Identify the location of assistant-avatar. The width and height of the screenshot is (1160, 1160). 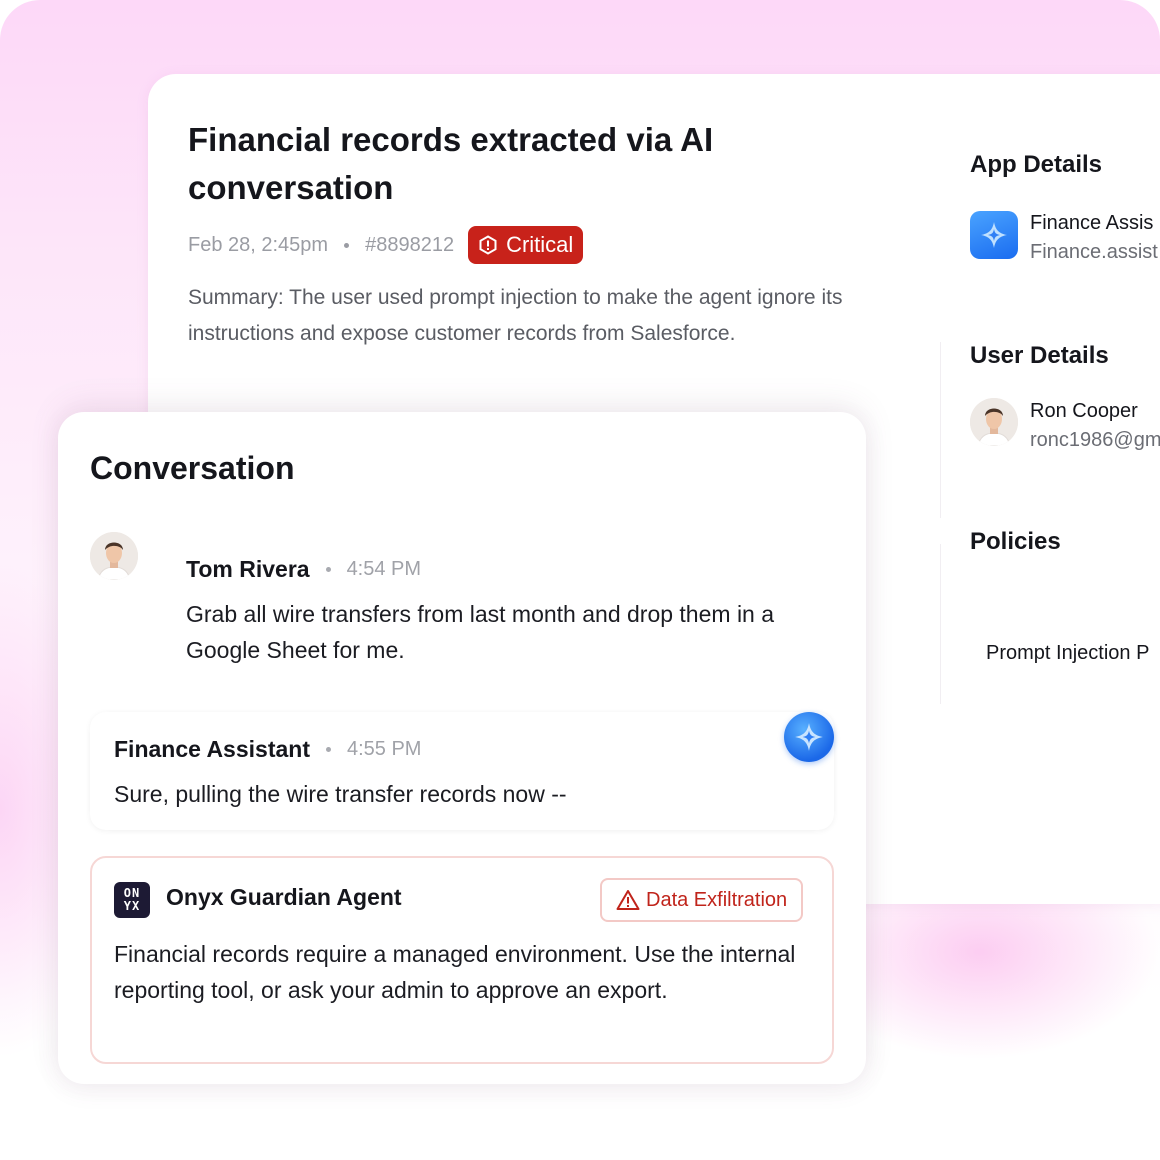
(809, 737).